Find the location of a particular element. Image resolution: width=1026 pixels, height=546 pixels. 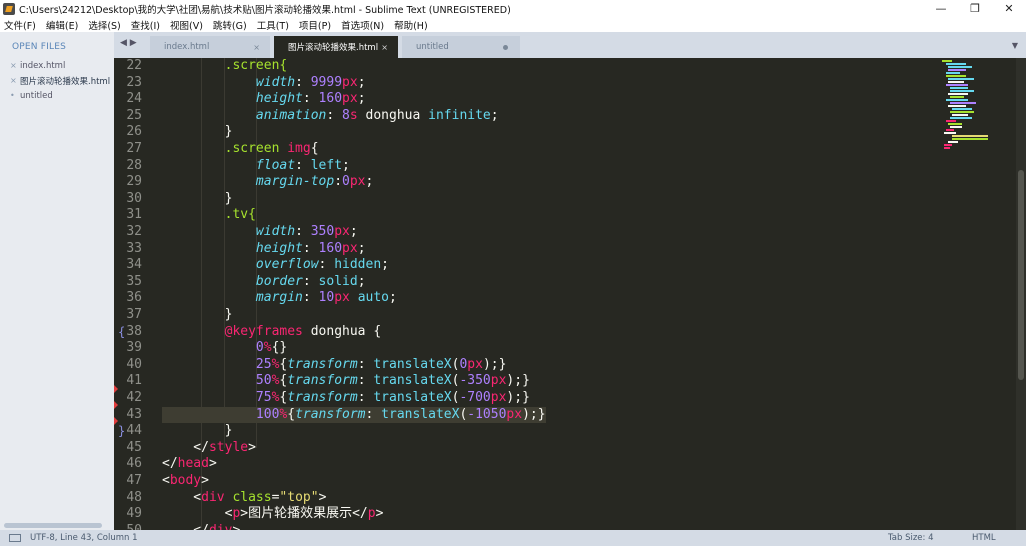

fold-marker-icon: } is located at coordinates (121, 431).